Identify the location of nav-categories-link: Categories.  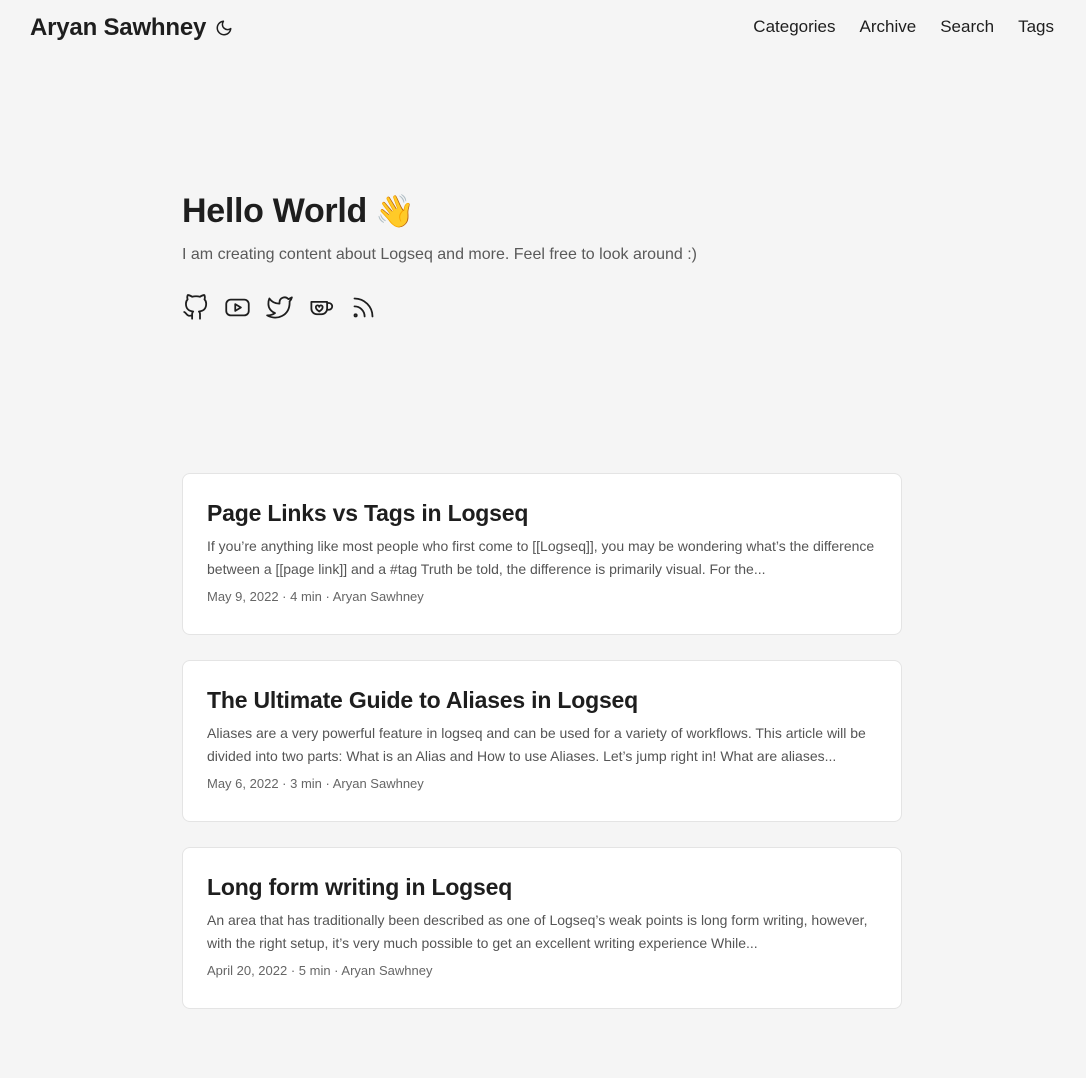
(794, 27).